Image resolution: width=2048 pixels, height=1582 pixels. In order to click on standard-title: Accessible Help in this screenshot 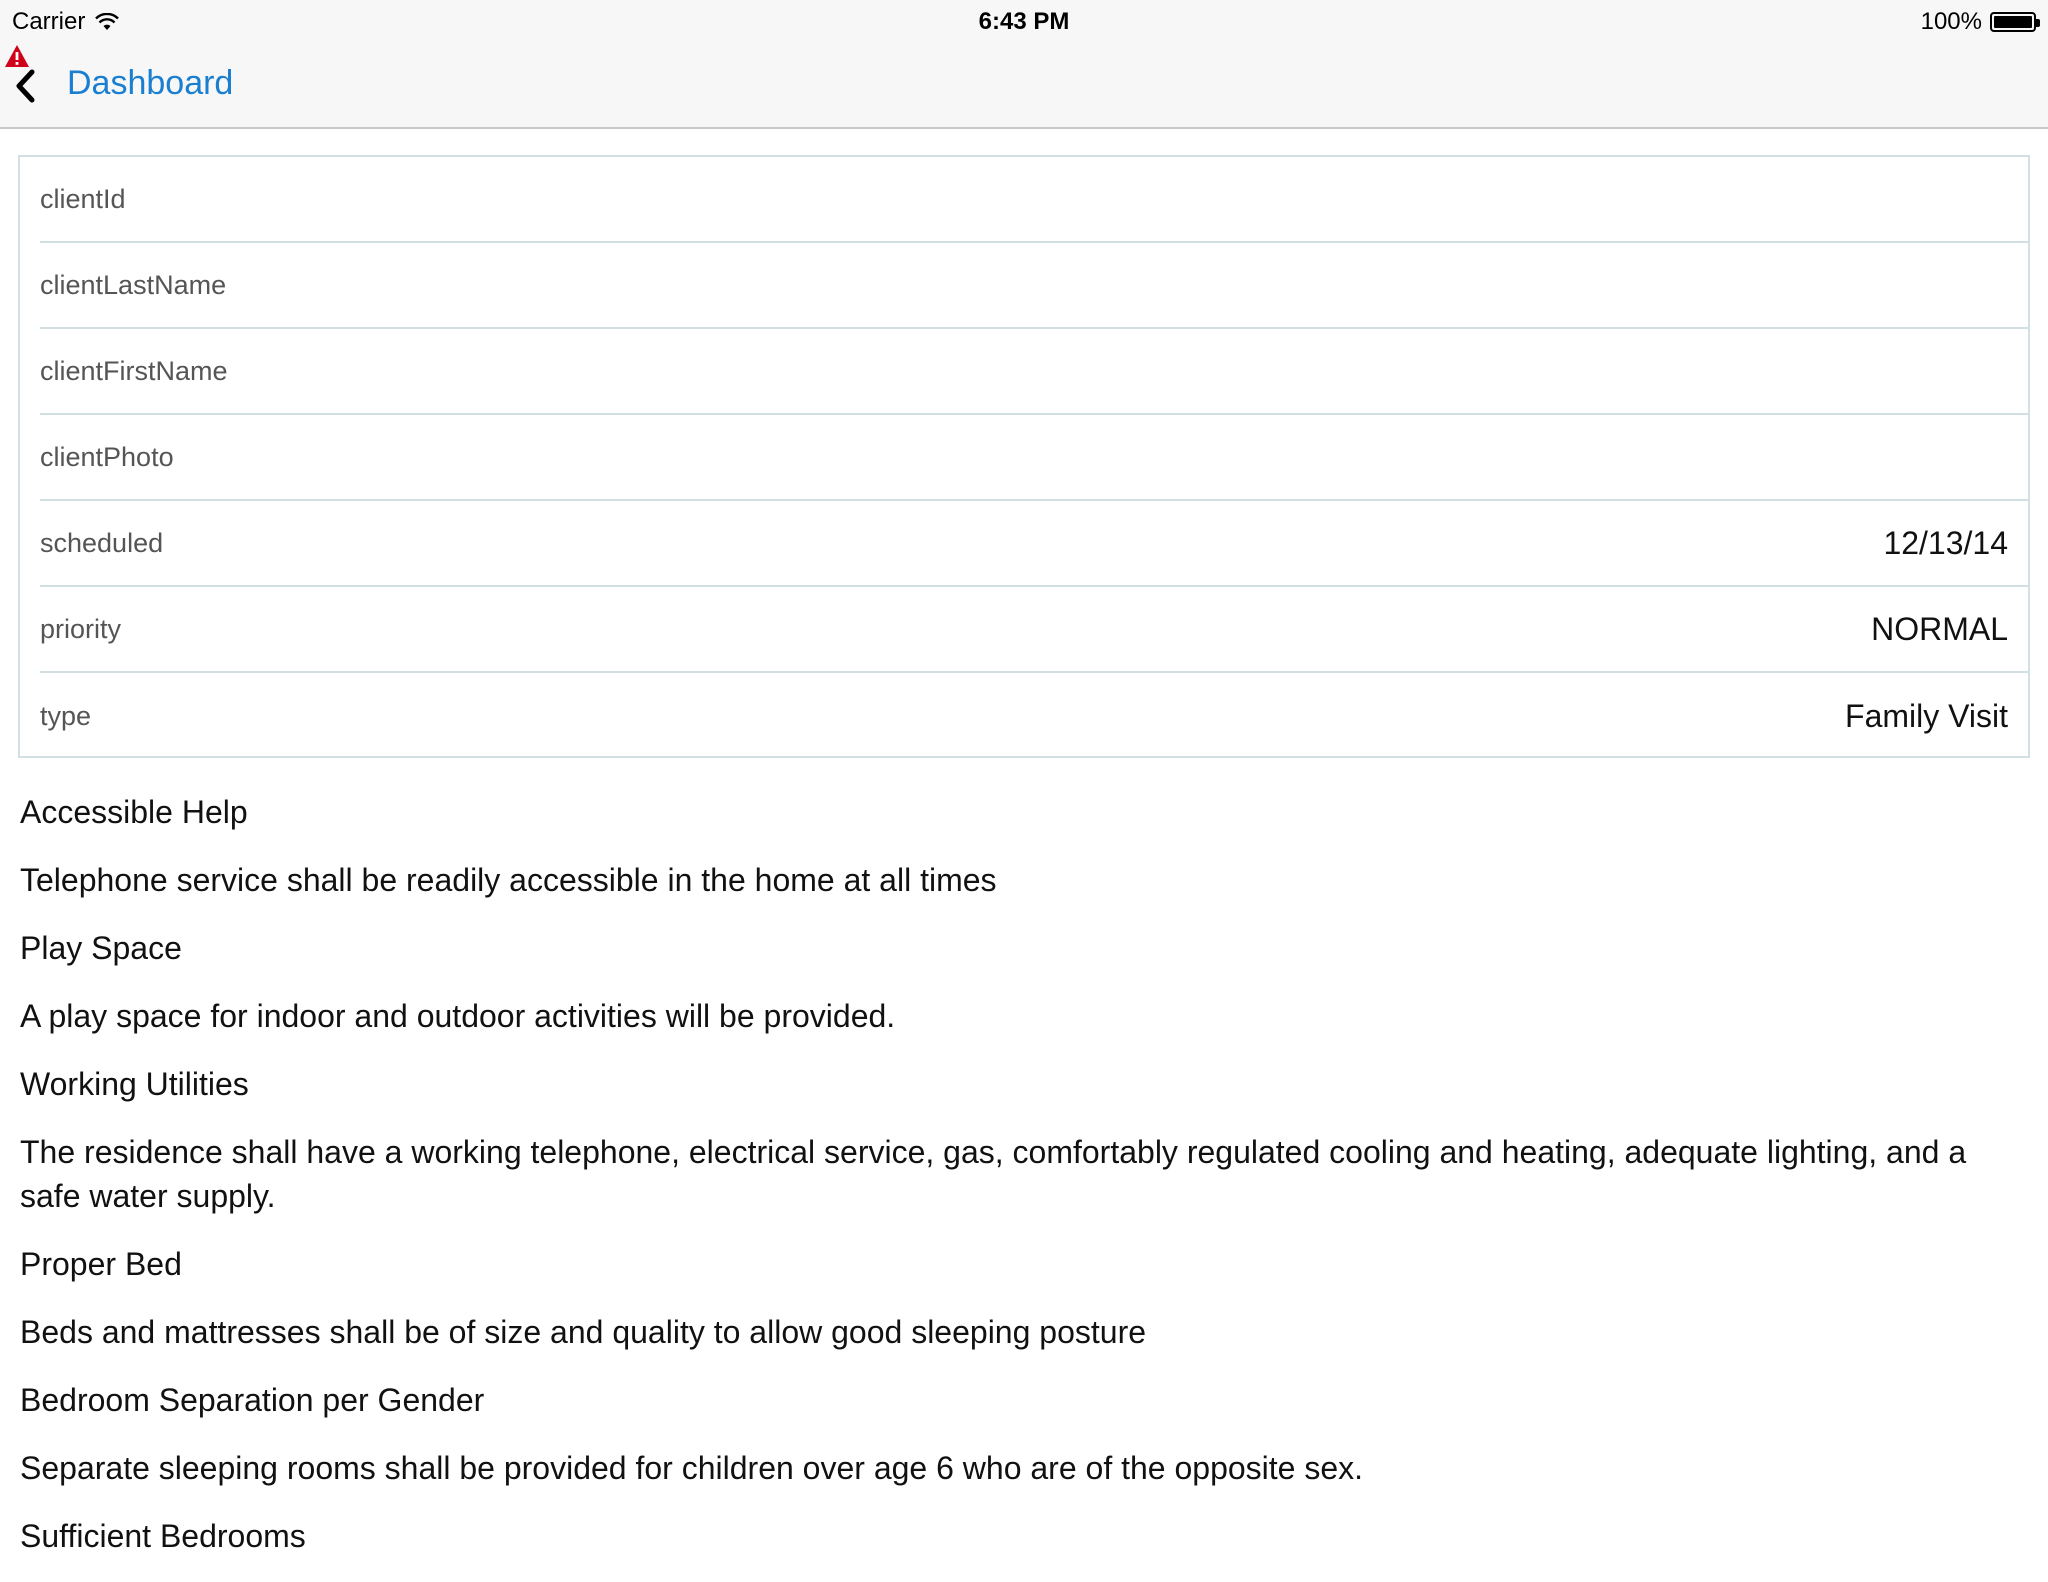, I will do `click(134, 812)`.